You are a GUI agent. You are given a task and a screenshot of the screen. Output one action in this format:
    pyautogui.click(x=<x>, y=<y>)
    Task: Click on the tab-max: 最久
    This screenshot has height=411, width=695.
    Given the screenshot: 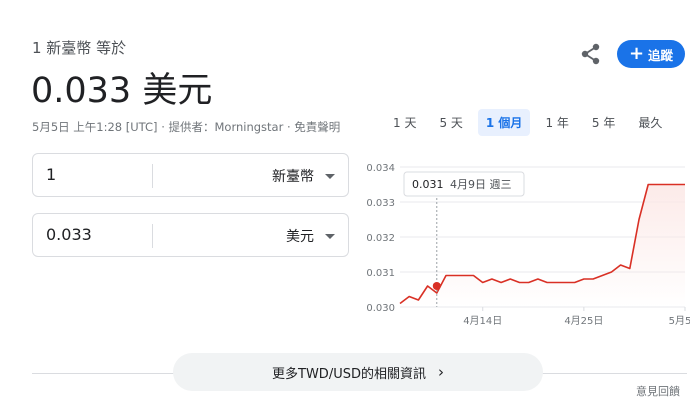 What is the action you would take?
    pyautogui.click(x=650, y=122)
    